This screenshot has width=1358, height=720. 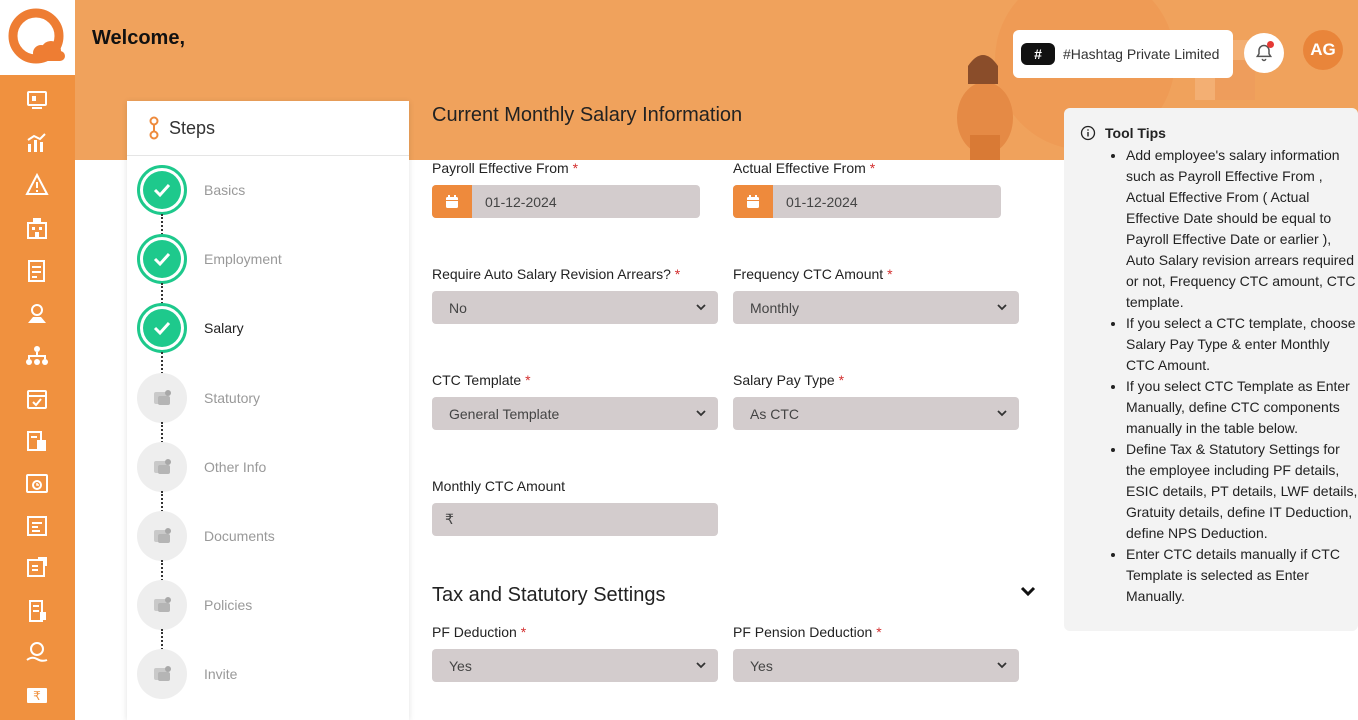 I want to click on payroll-effective-from-input: 01-12-2024, so click(x=566, y=201).